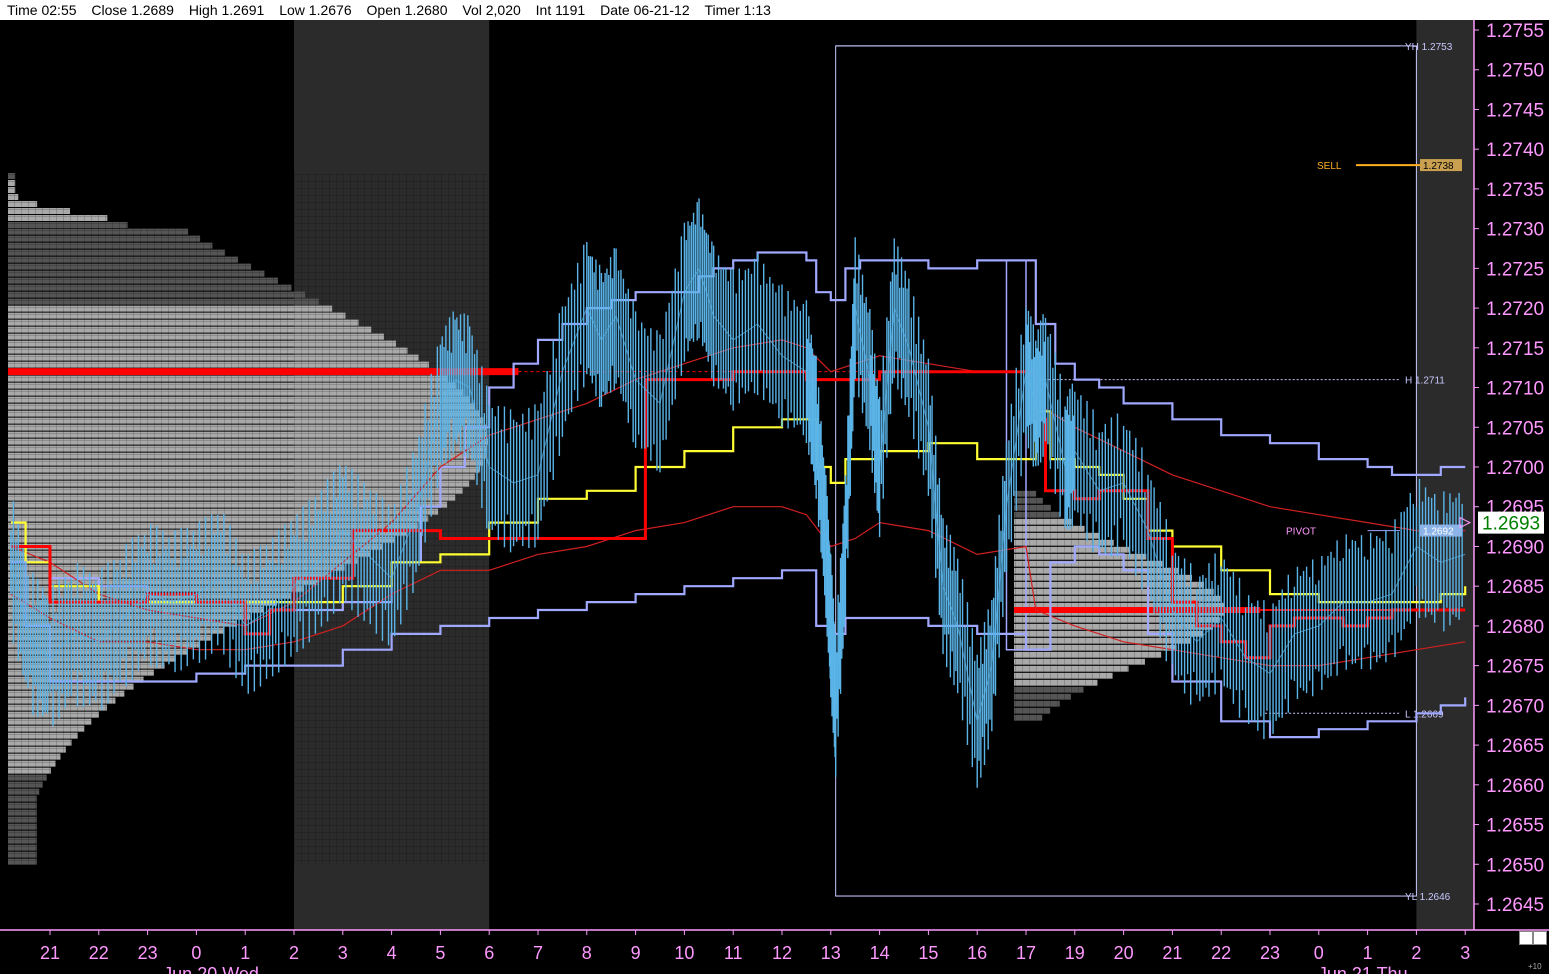  What do you see at coordinates (977, 953) in the screenshot?
I see `x-tick-label: 16` at bounding box center [977, 953].